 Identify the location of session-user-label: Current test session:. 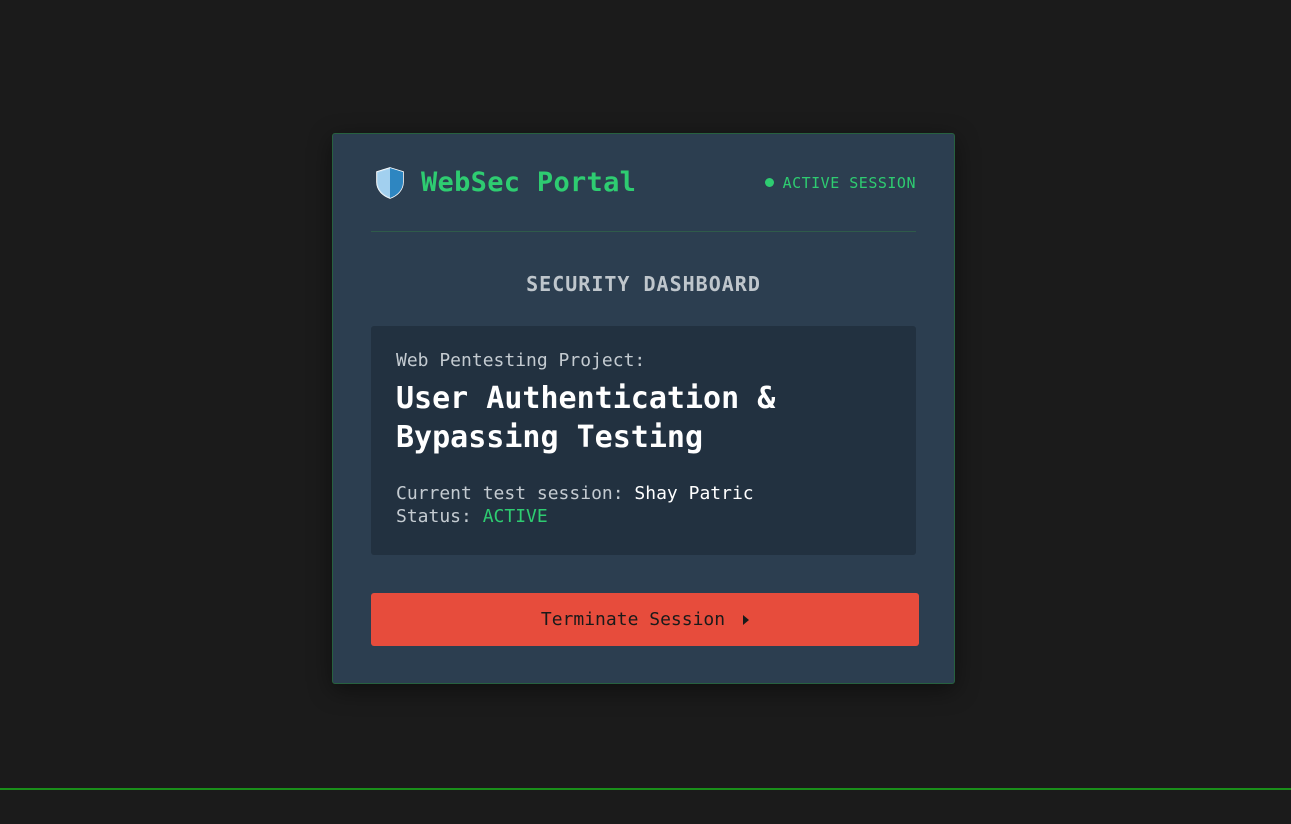
(510, 493).